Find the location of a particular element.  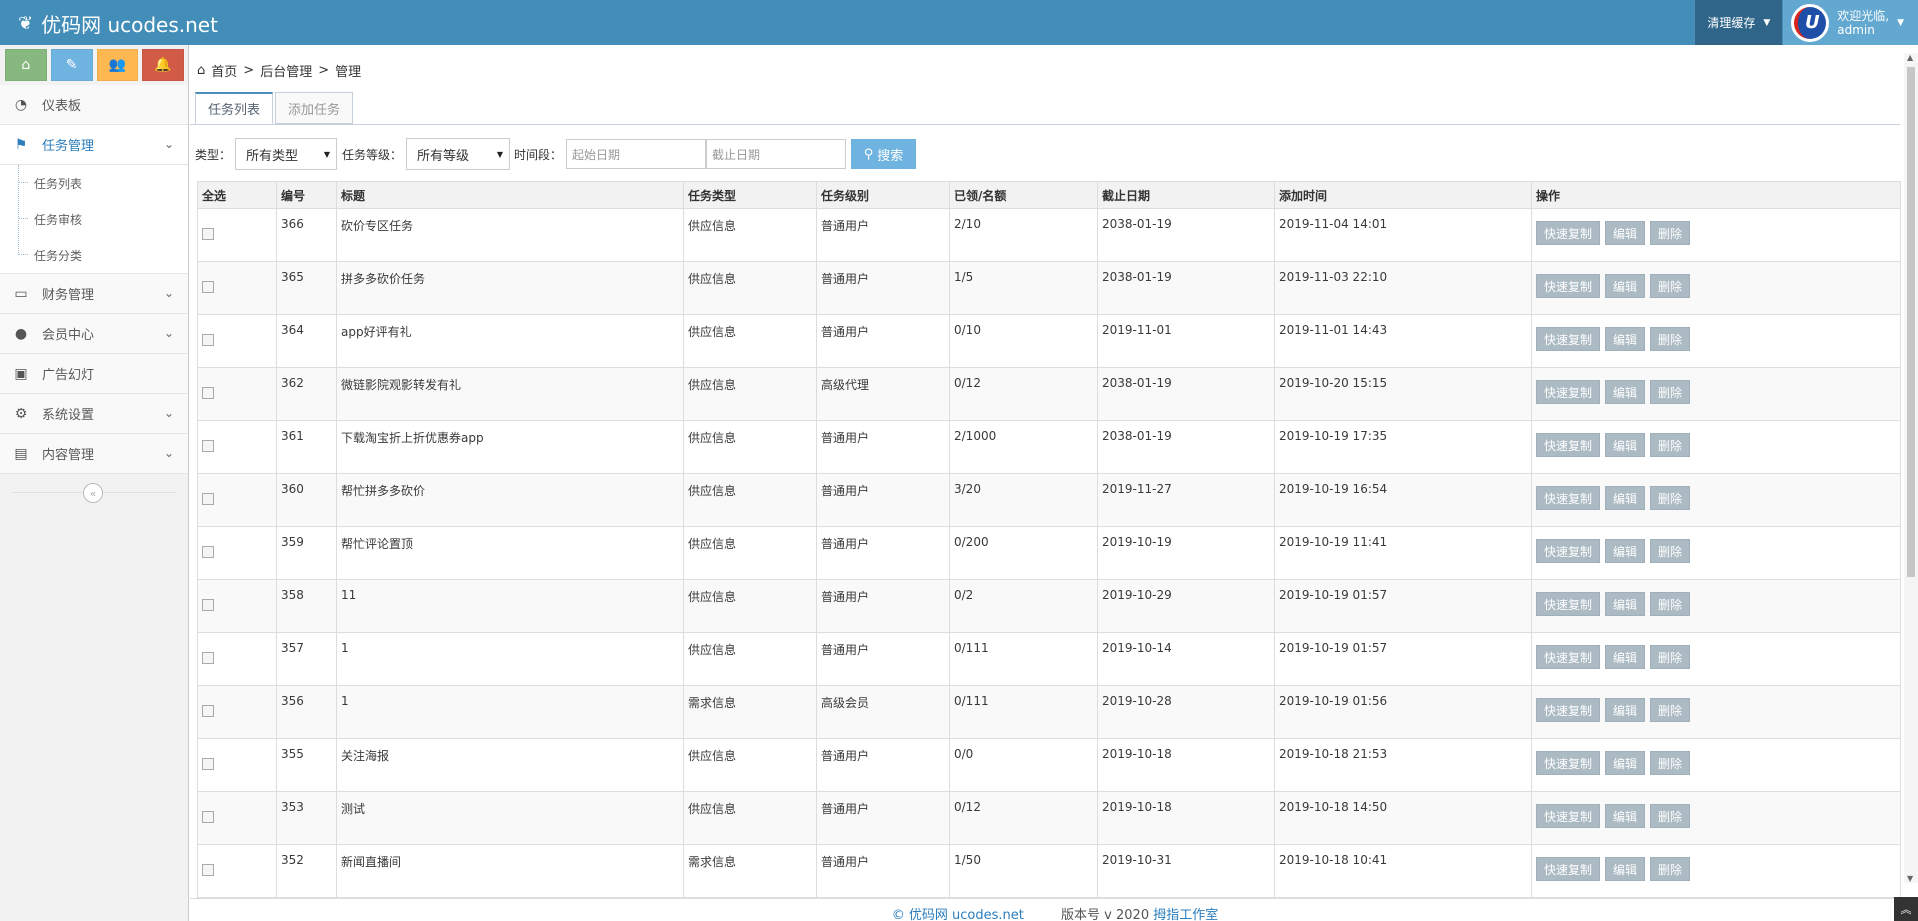

users-icon: 👥 is located at coordinates (117, 65).